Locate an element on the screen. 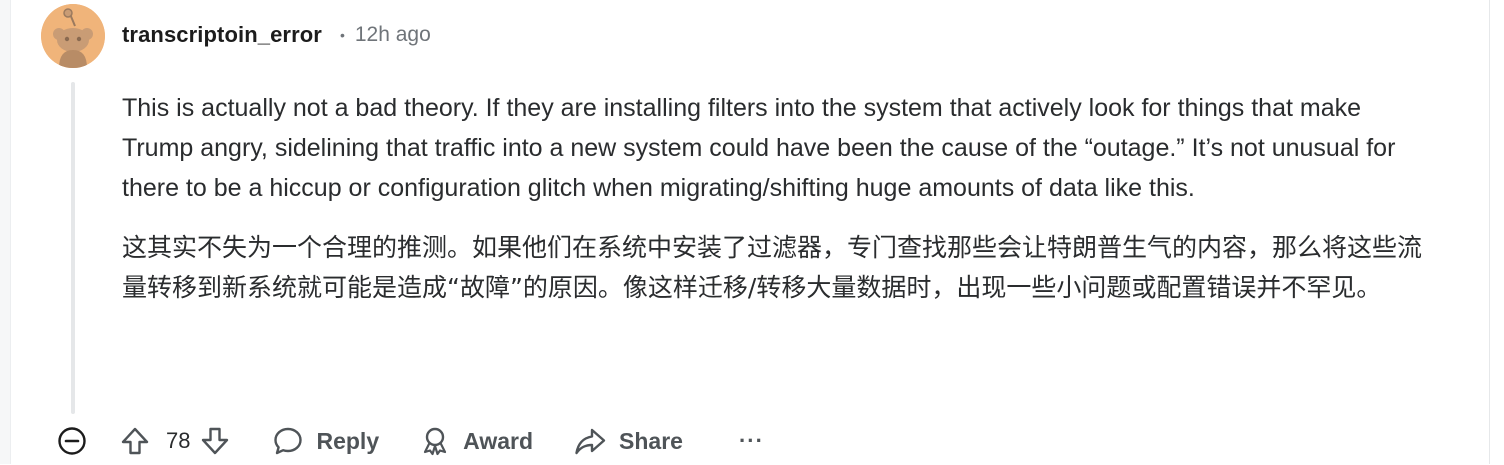  share-label: Share is located at coordinates (651, 440).